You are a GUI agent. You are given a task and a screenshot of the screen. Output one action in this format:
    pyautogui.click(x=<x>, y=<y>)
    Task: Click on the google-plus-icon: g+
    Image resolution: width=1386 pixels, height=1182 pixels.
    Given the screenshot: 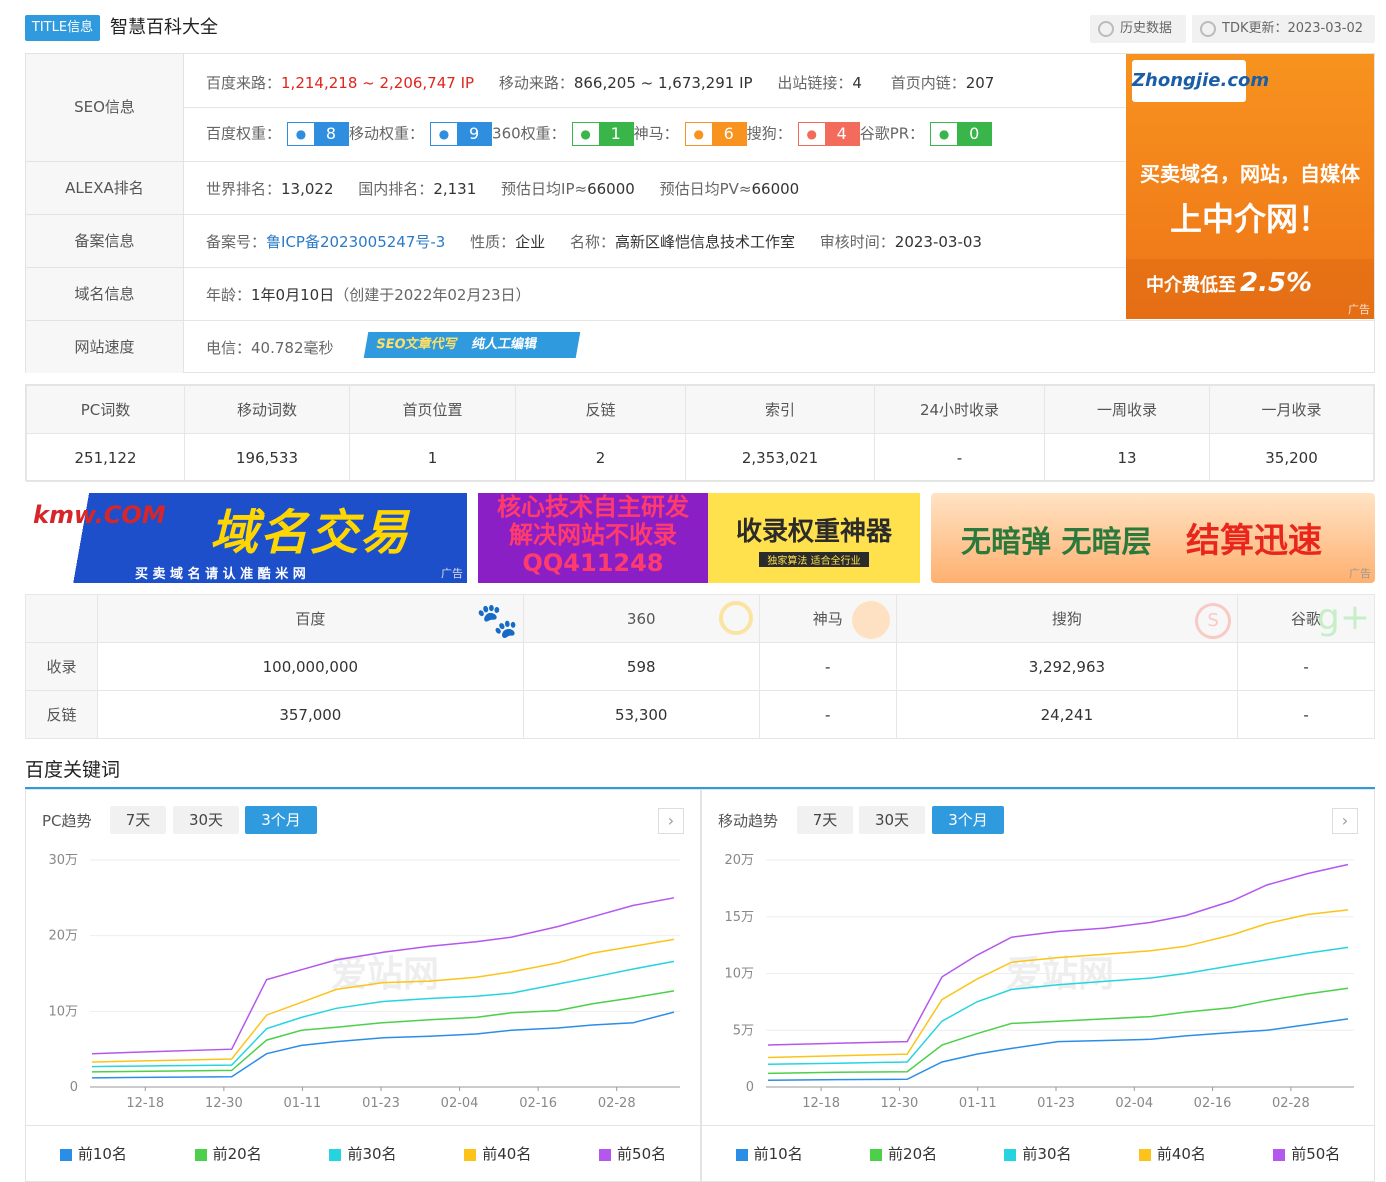 What is the action you would take?
    pyautogui.click(x=1343, y=617)
    